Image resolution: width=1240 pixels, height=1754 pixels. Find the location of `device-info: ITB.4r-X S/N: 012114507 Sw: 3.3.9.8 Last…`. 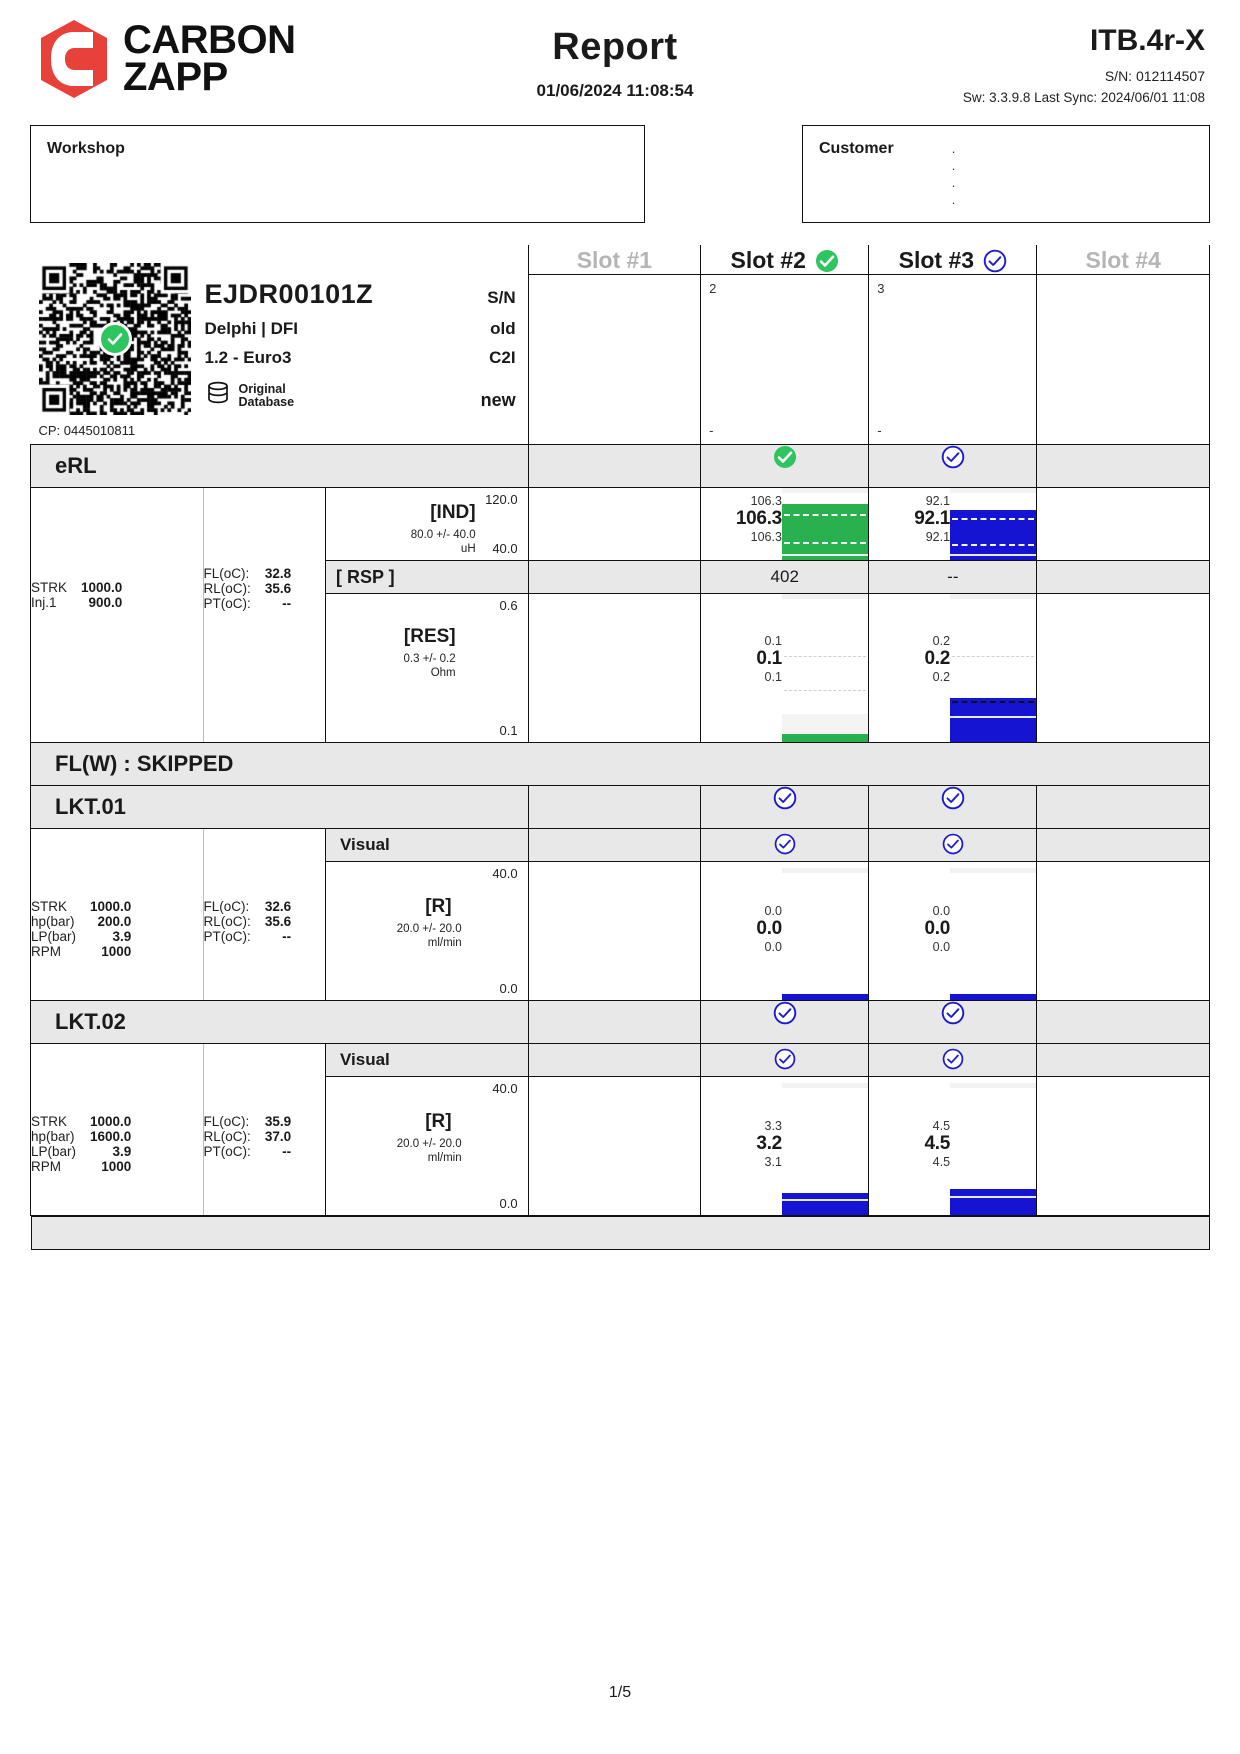

device-info: ITB.4r-X S/N: 012114507 Sw: 3.3.9.8 Last… is located at coordinates (1045, 61).